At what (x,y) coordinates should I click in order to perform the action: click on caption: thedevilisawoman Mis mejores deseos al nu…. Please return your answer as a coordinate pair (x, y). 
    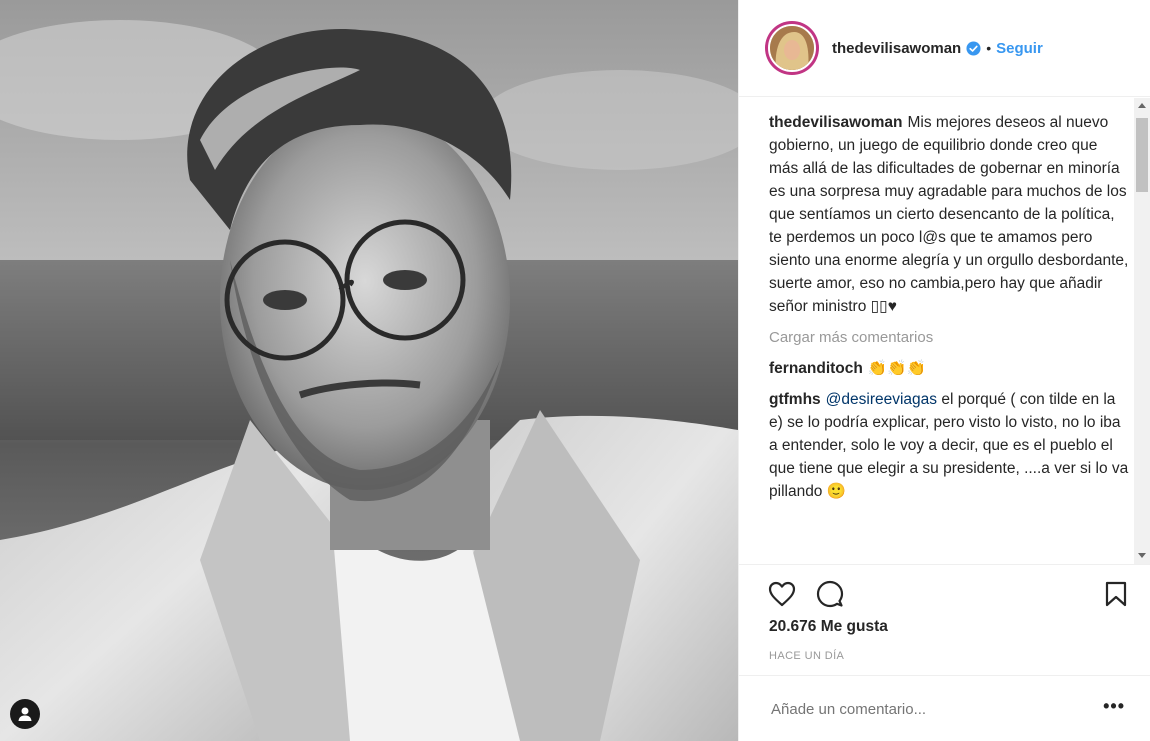
    Looking at the image, I should click on (949, 214).